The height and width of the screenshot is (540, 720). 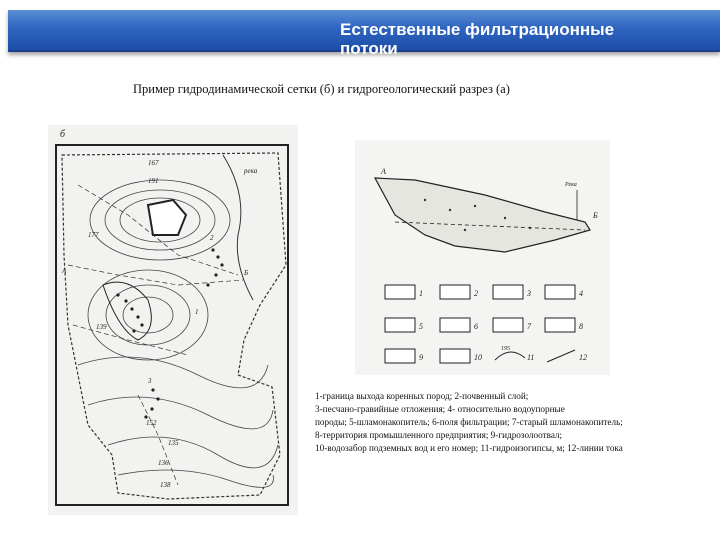 What do you see at coordinates (212, 238) in the screenshot?
I see `map-label: 2` at bounding box center [212, 238].